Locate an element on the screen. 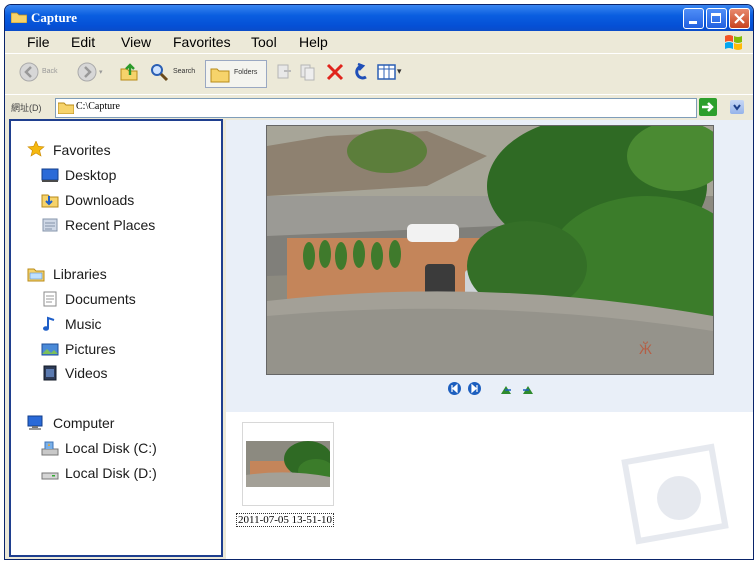 This screenshot has height=562, width=756. sidebar-item-local-disk-d: Local Disk (D:) is located at coordinates (111, 473).